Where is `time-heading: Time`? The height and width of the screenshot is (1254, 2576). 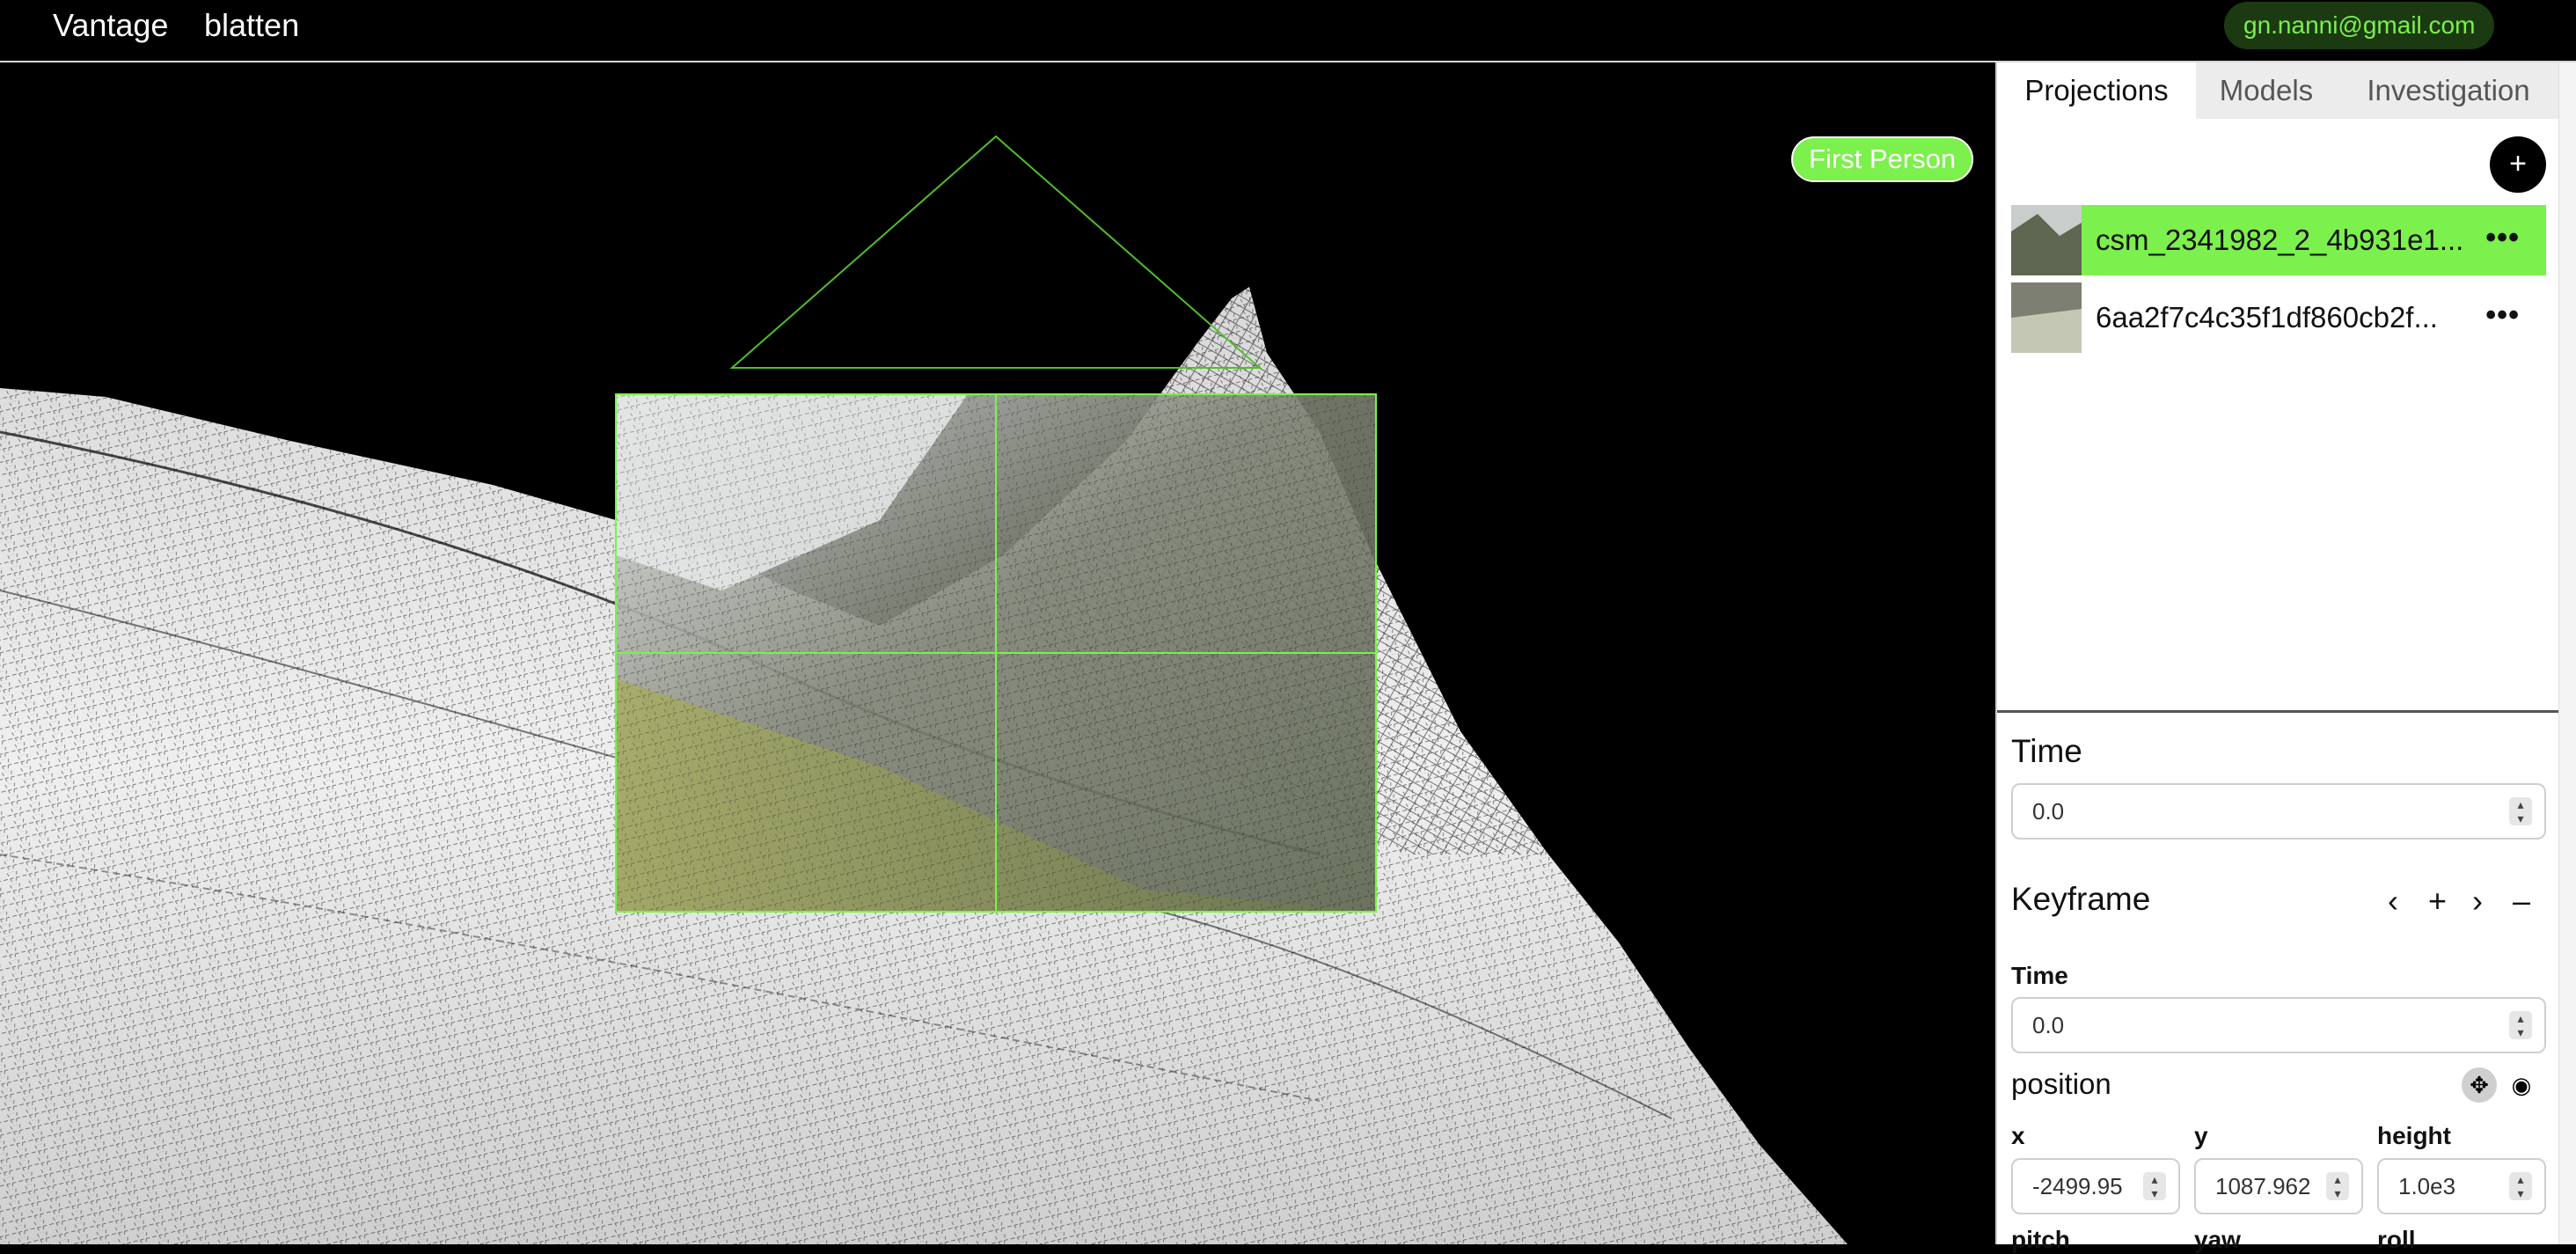
time-heading: Time is located at coordinates (2047, 751).